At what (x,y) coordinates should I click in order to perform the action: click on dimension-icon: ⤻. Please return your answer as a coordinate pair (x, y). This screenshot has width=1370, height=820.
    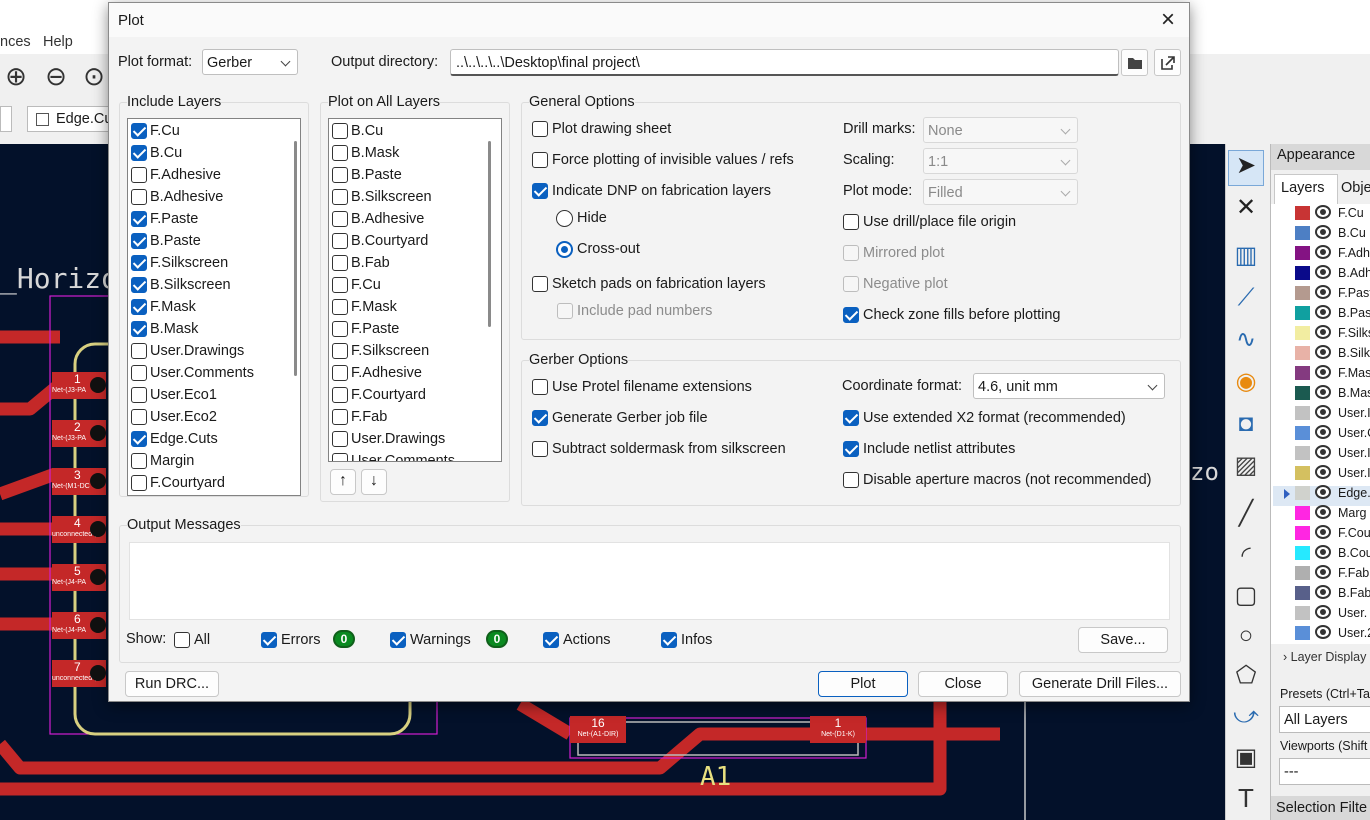
    Looking at the image, I should click on (1246, 716).